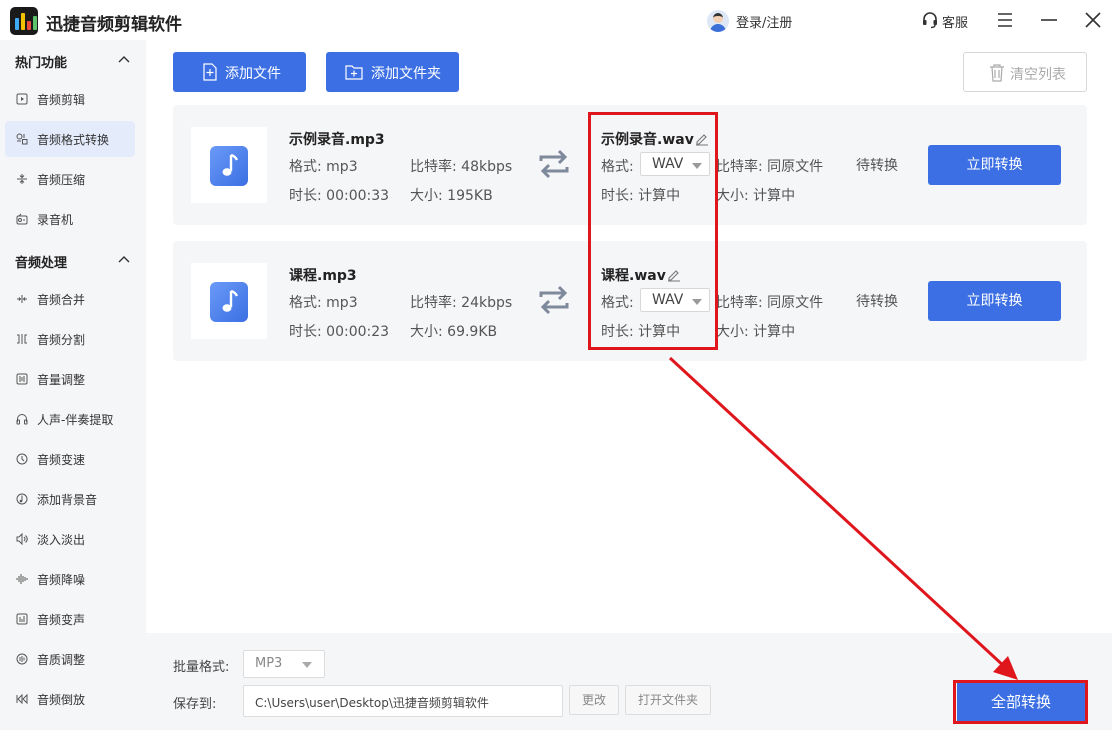  I want to click on sidebar-item-format-convert: 音频格式转换, so click(70, 139).